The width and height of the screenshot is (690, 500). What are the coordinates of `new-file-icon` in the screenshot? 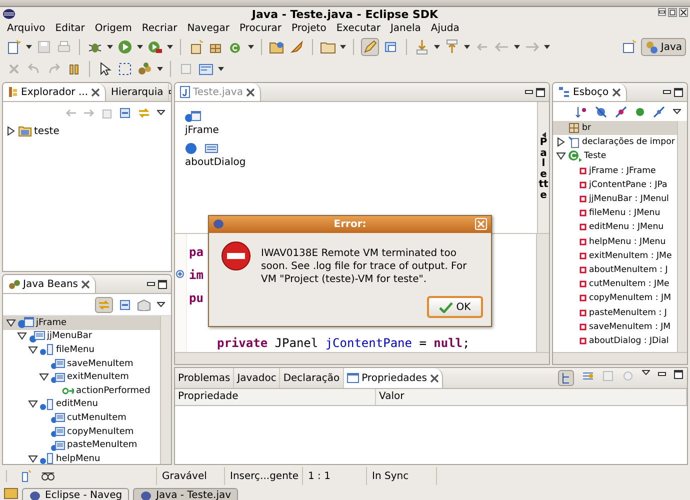 It's located at (14, 47).